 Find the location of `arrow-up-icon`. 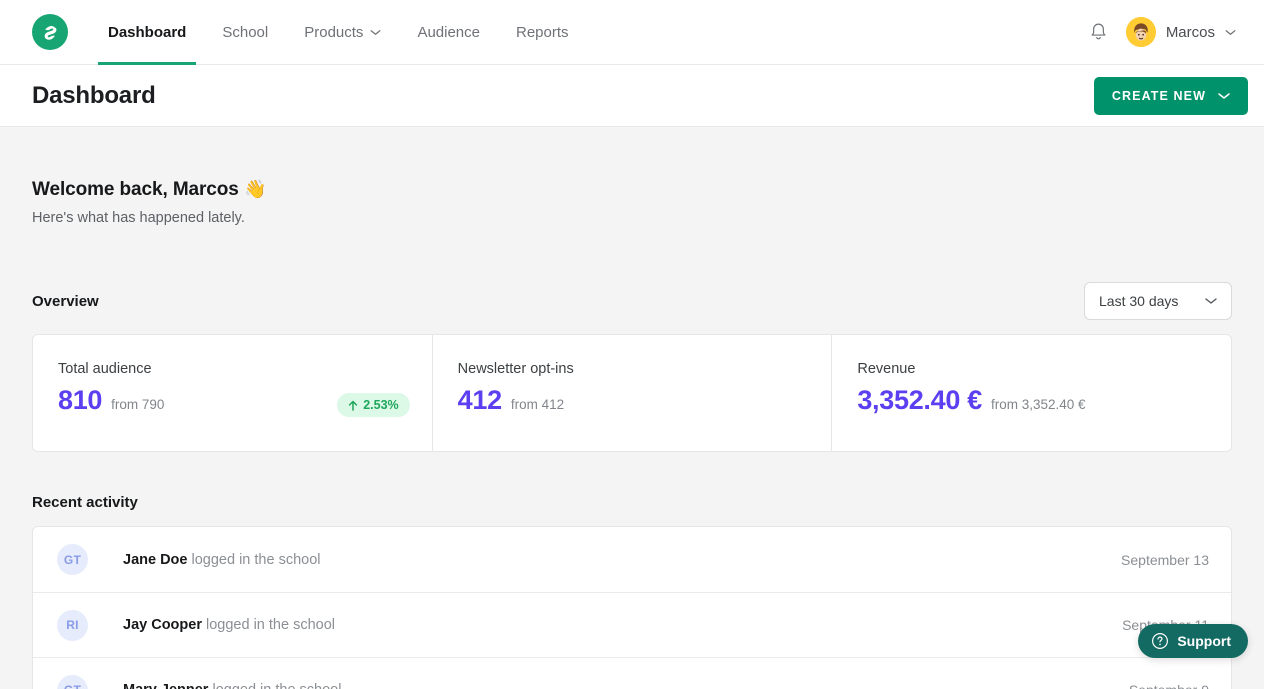

arrow-up-icon is located at coordinates (353, 405).